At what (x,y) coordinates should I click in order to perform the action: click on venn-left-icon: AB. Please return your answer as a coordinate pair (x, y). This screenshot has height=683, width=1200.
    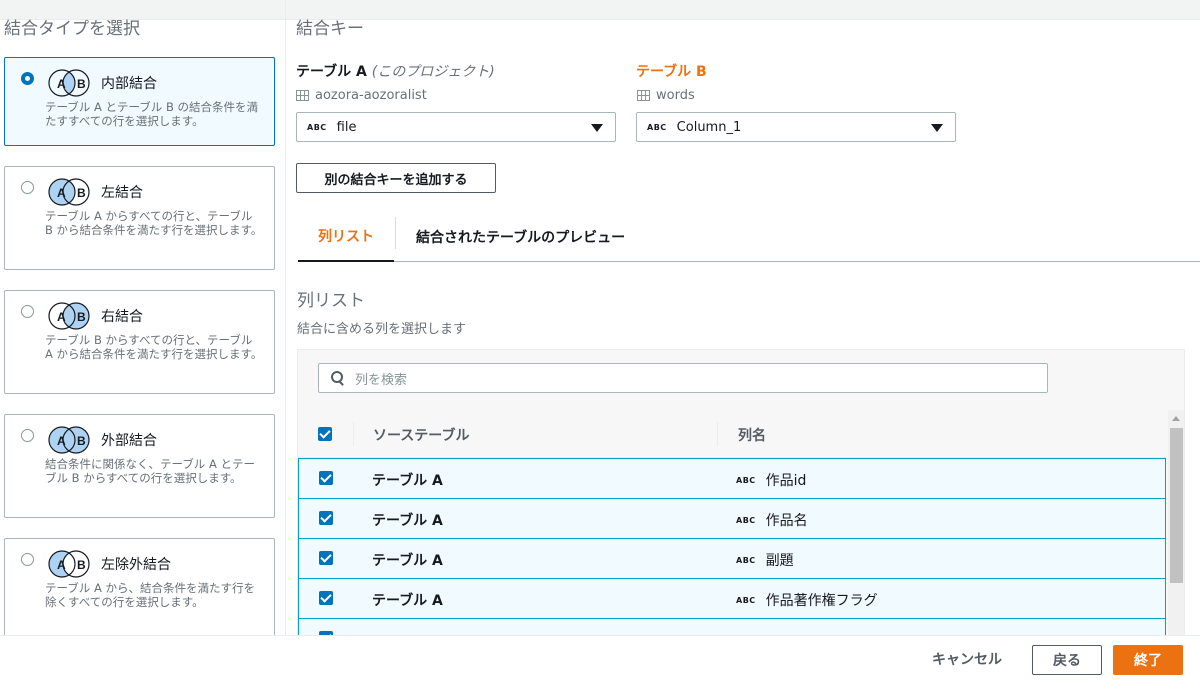
    Looking at the image, I should click on (69, 192).